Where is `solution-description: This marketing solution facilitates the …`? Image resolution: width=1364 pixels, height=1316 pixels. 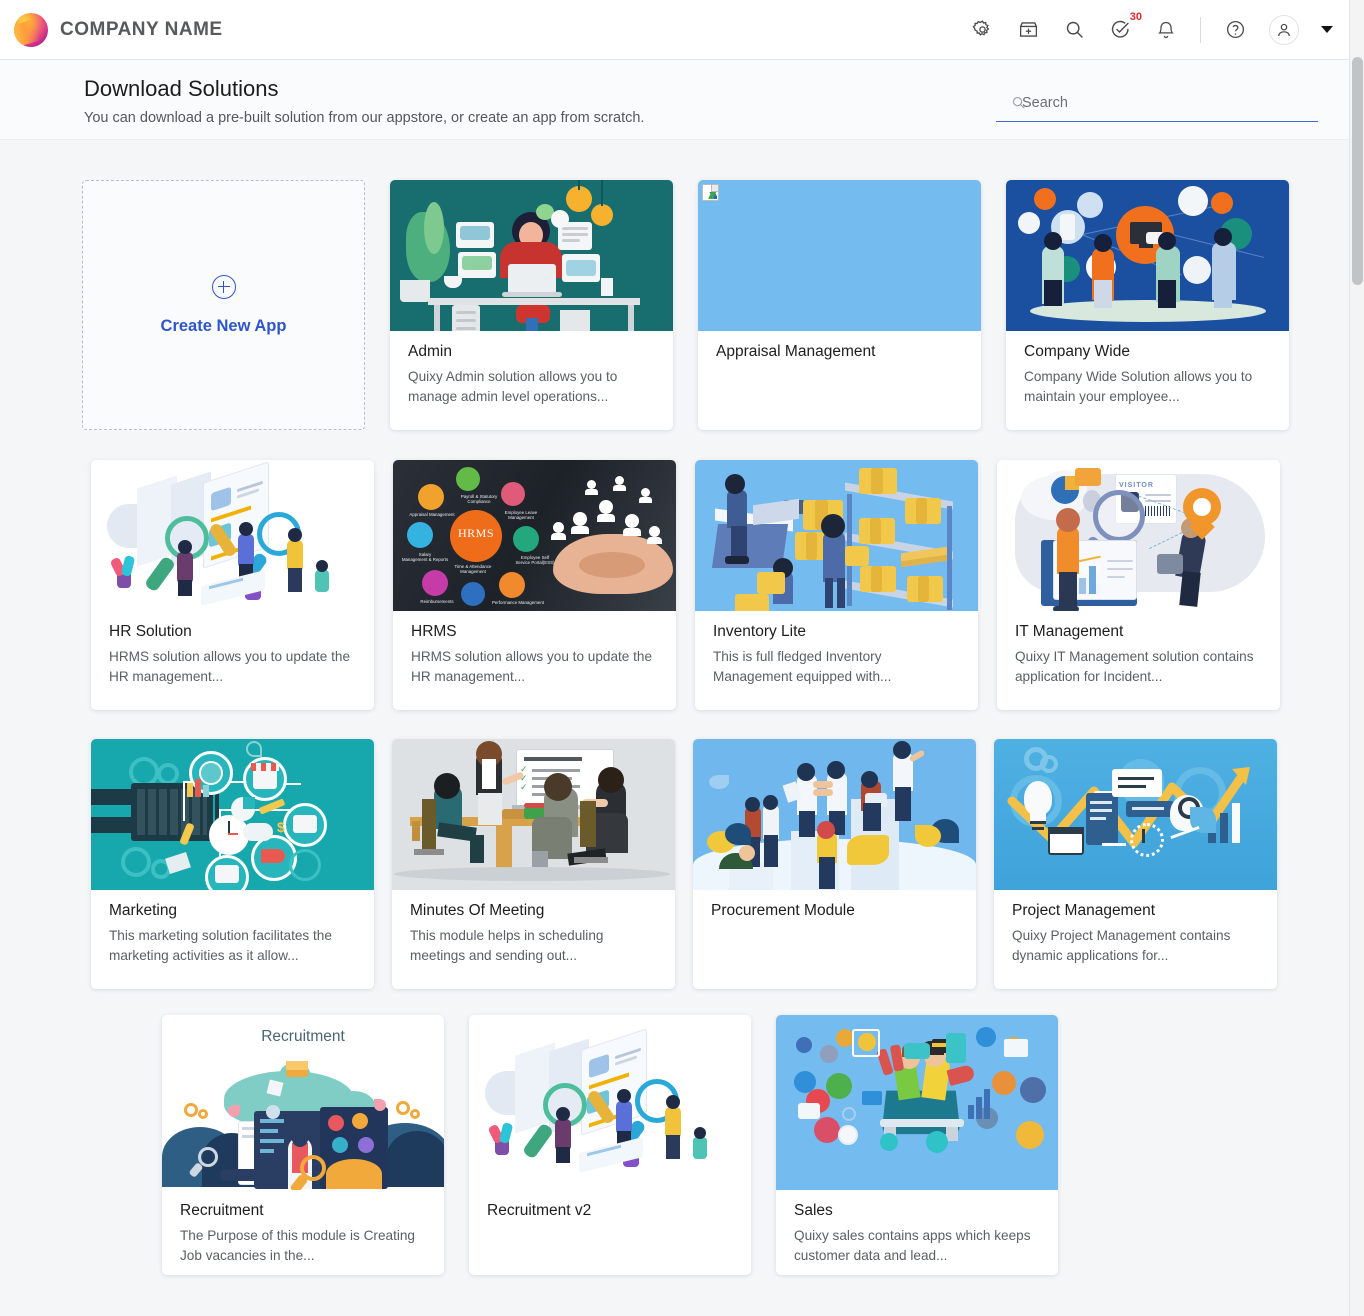 solution-description: This marketing solution facilitates the … is located at coordinates (220, 946).